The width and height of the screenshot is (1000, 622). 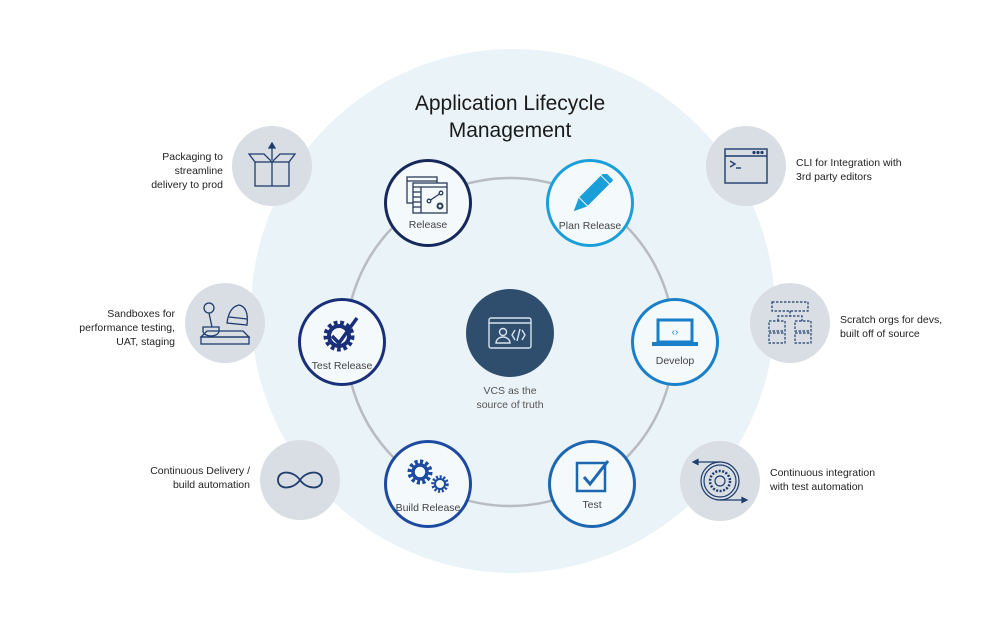 I want to click on pencil-icon, so click(x=593, y=193).